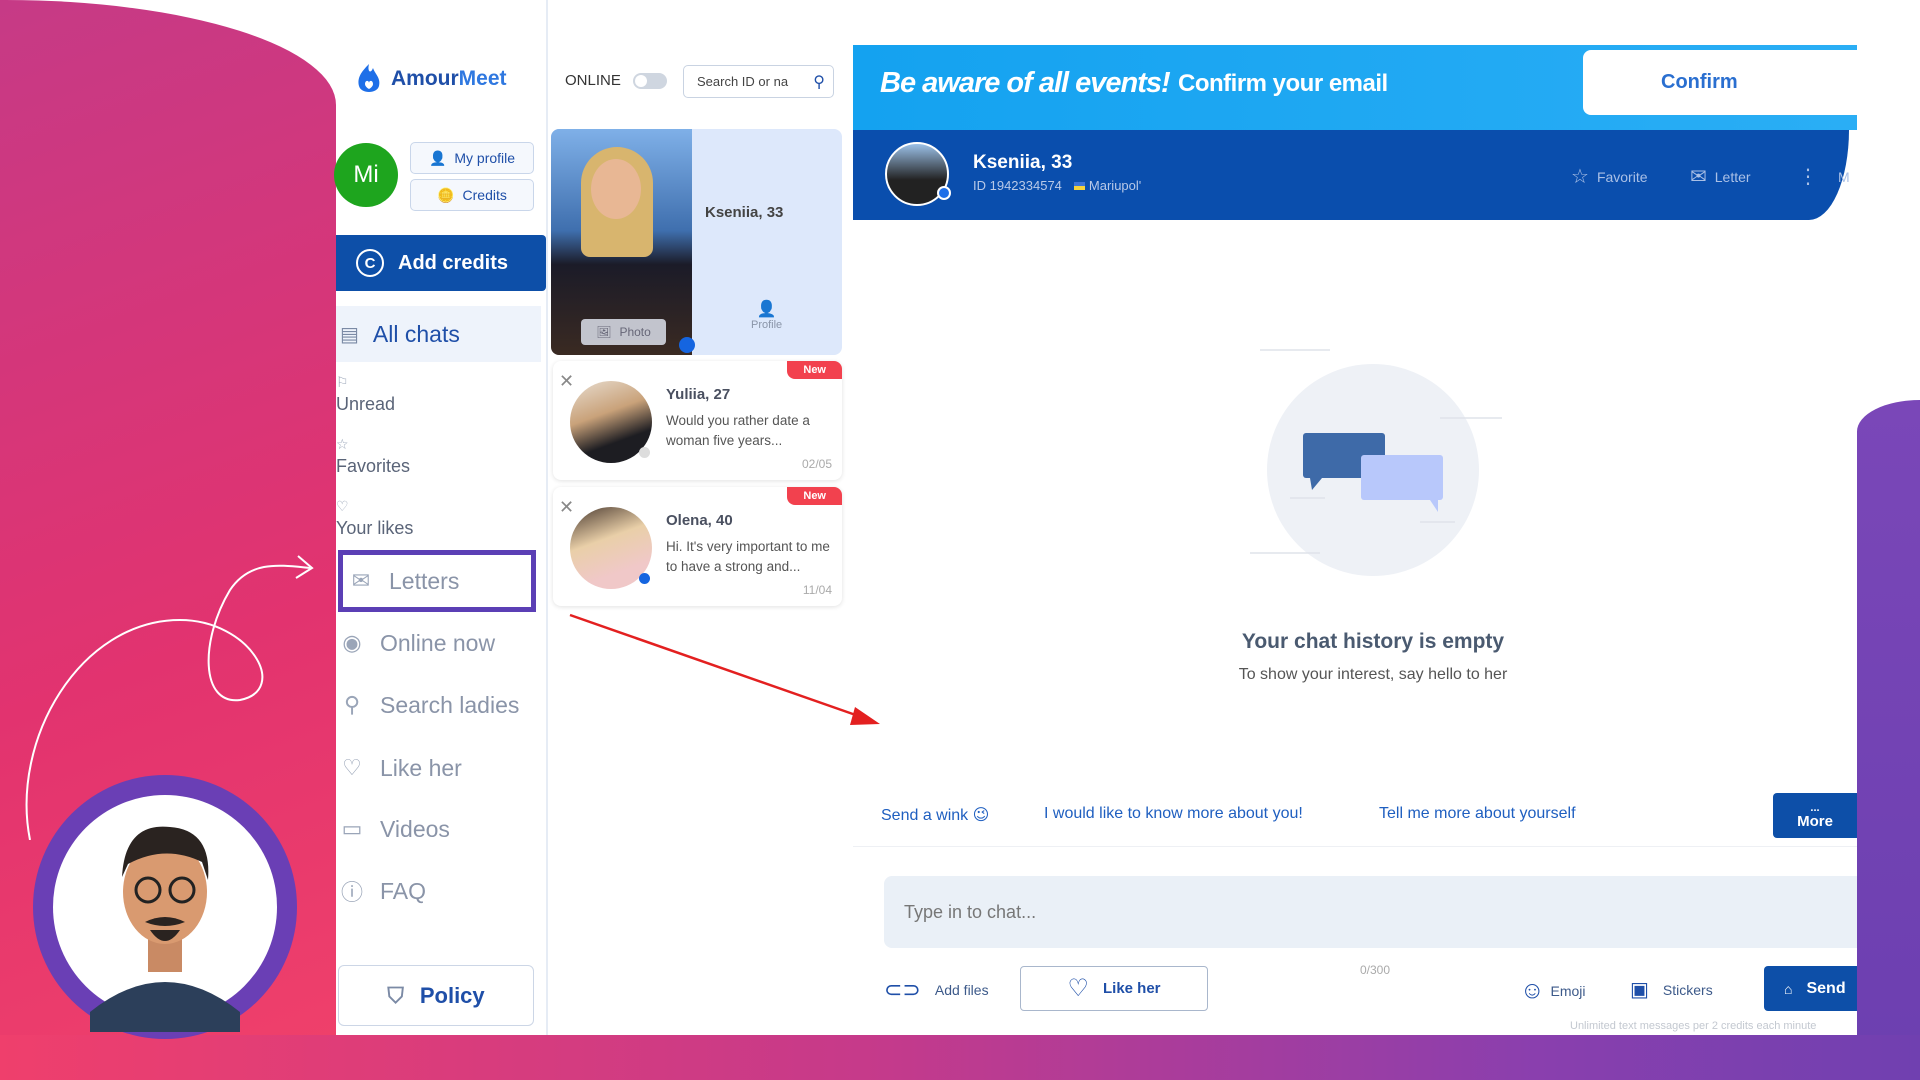 Image resolution: width=1920 pixels, height=1080 pixels. I want to click on online-label: ONLINE, so click(593, 80).